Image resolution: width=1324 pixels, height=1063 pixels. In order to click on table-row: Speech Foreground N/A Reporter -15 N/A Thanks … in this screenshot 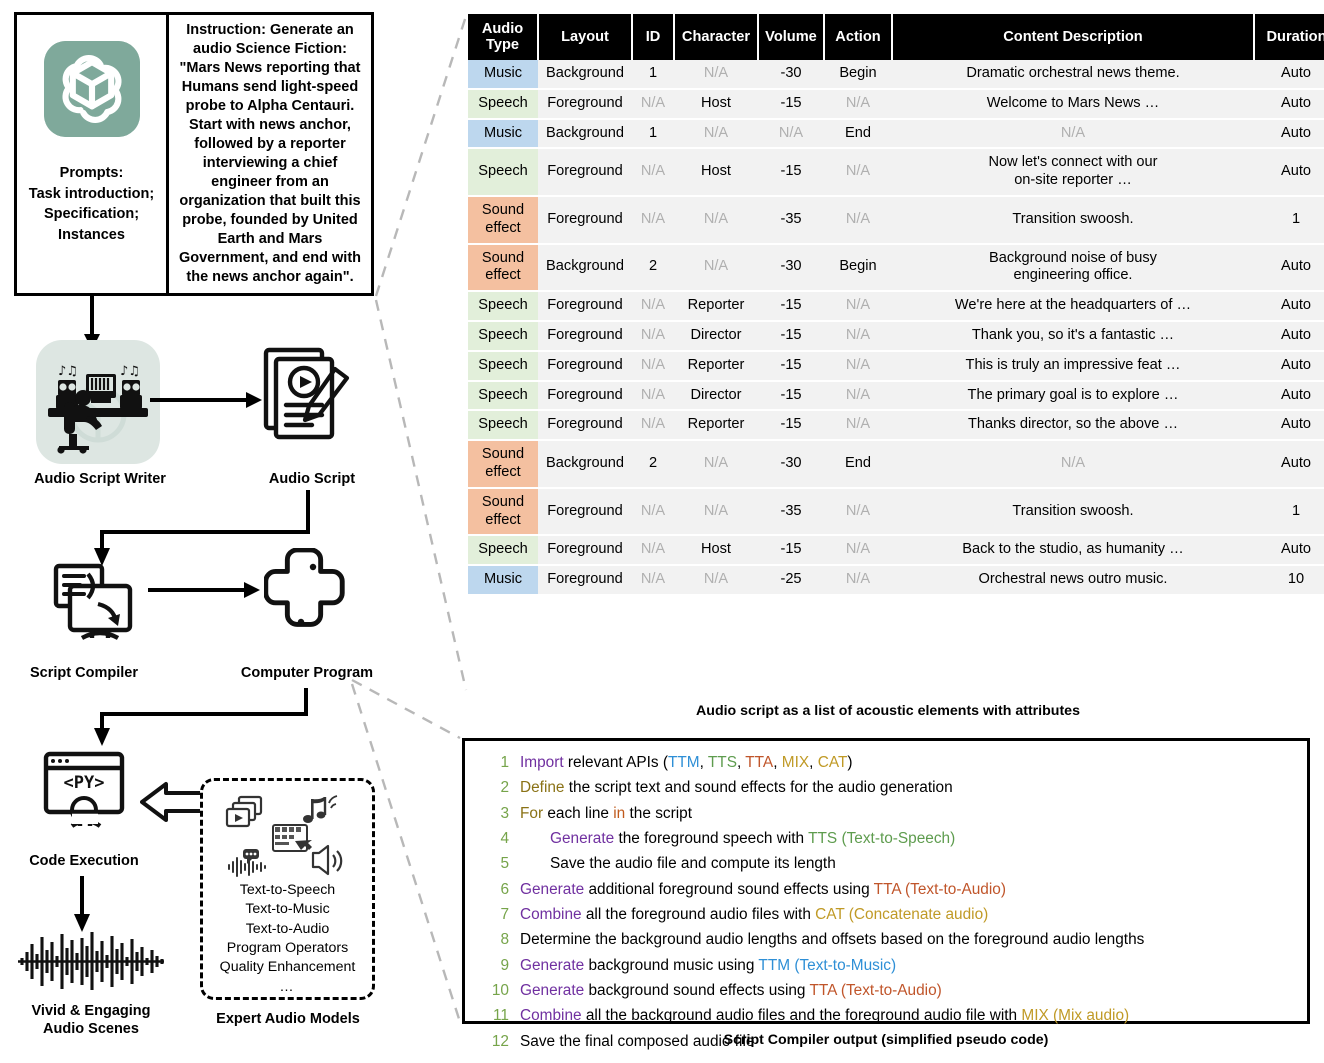, I will do `click(896, 426)`.